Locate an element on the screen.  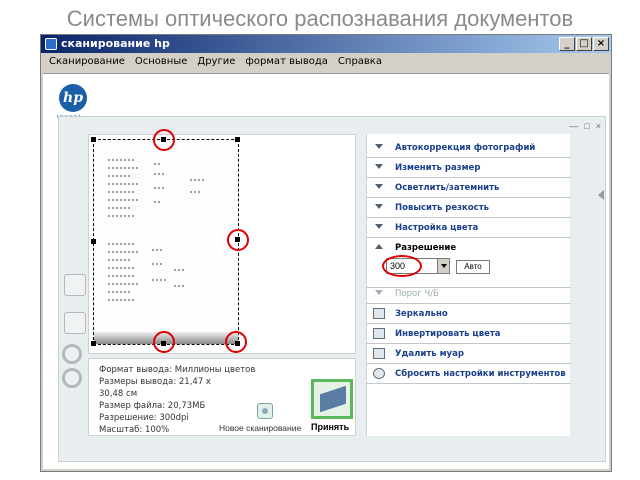
moire-icon is located at coordinates (379, 353).